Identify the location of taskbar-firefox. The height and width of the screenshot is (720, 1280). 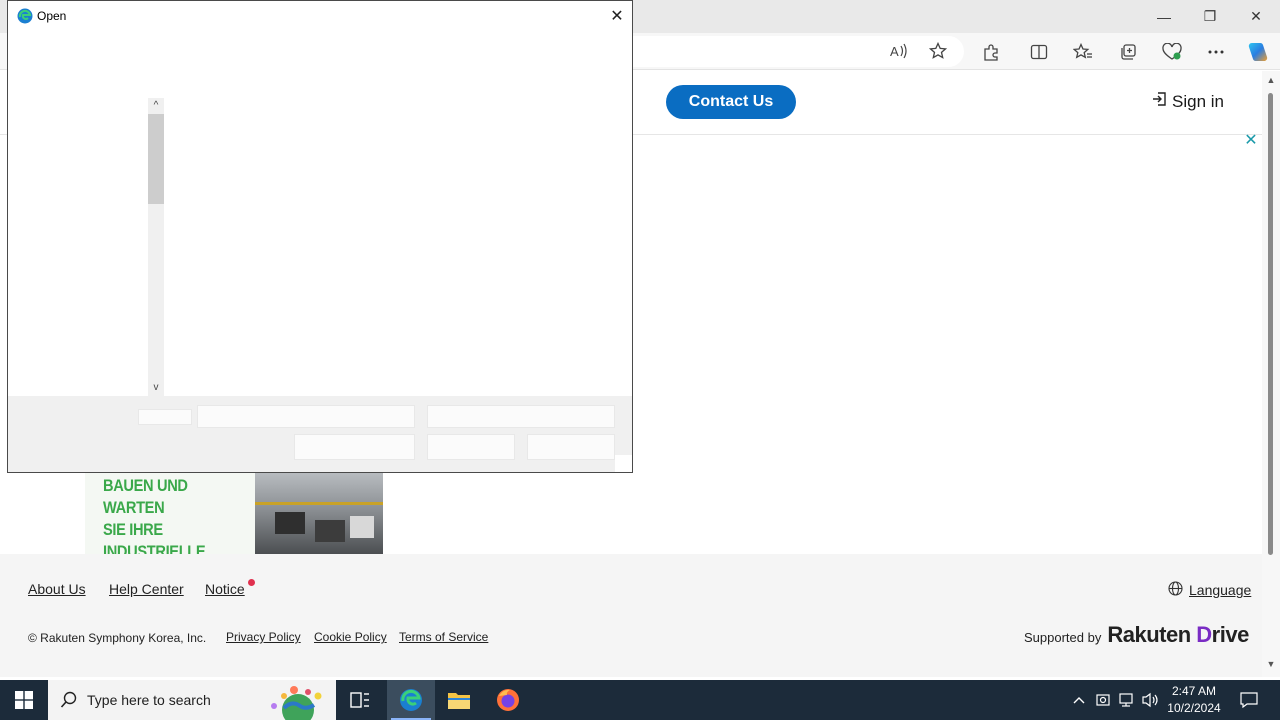
(508, 700).